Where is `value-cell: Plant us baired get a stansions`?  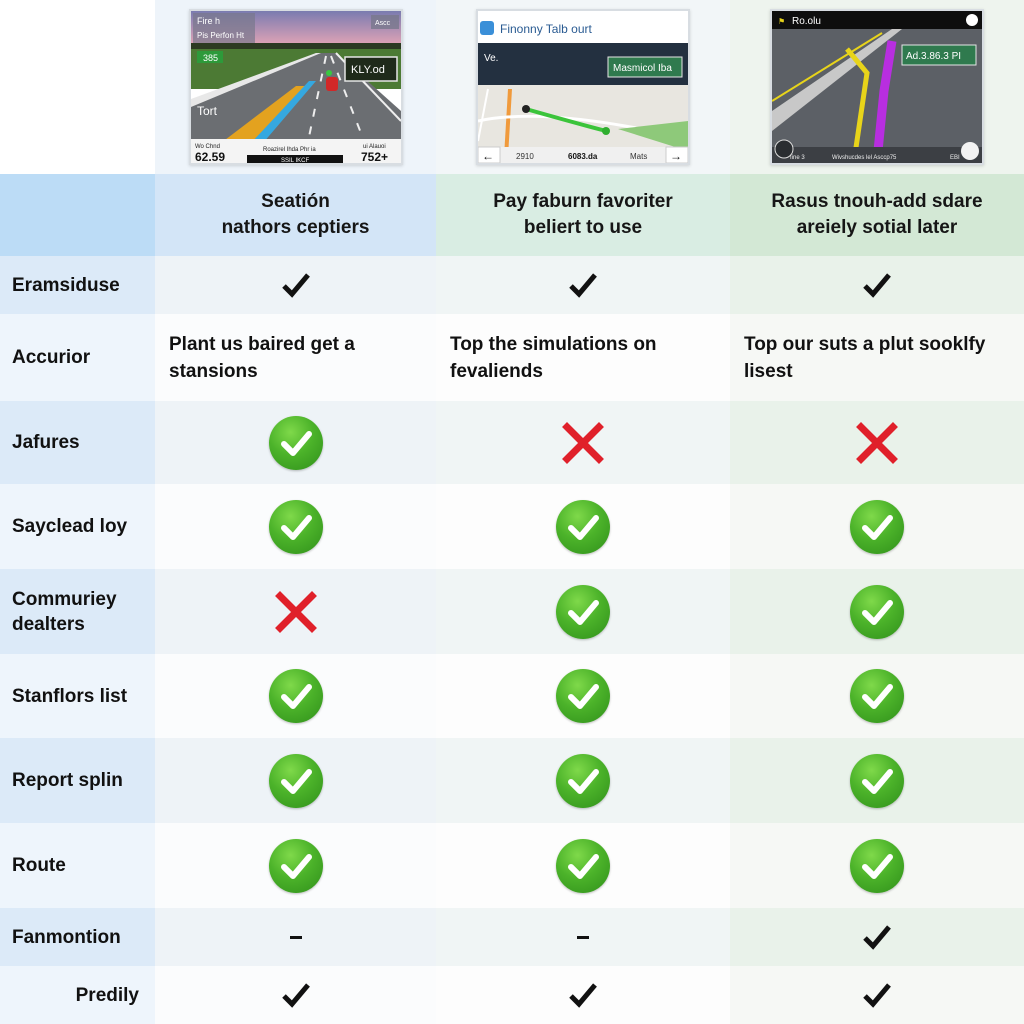 value-cell: Plant us baired get a stansions is located at coordinates (295, 357).